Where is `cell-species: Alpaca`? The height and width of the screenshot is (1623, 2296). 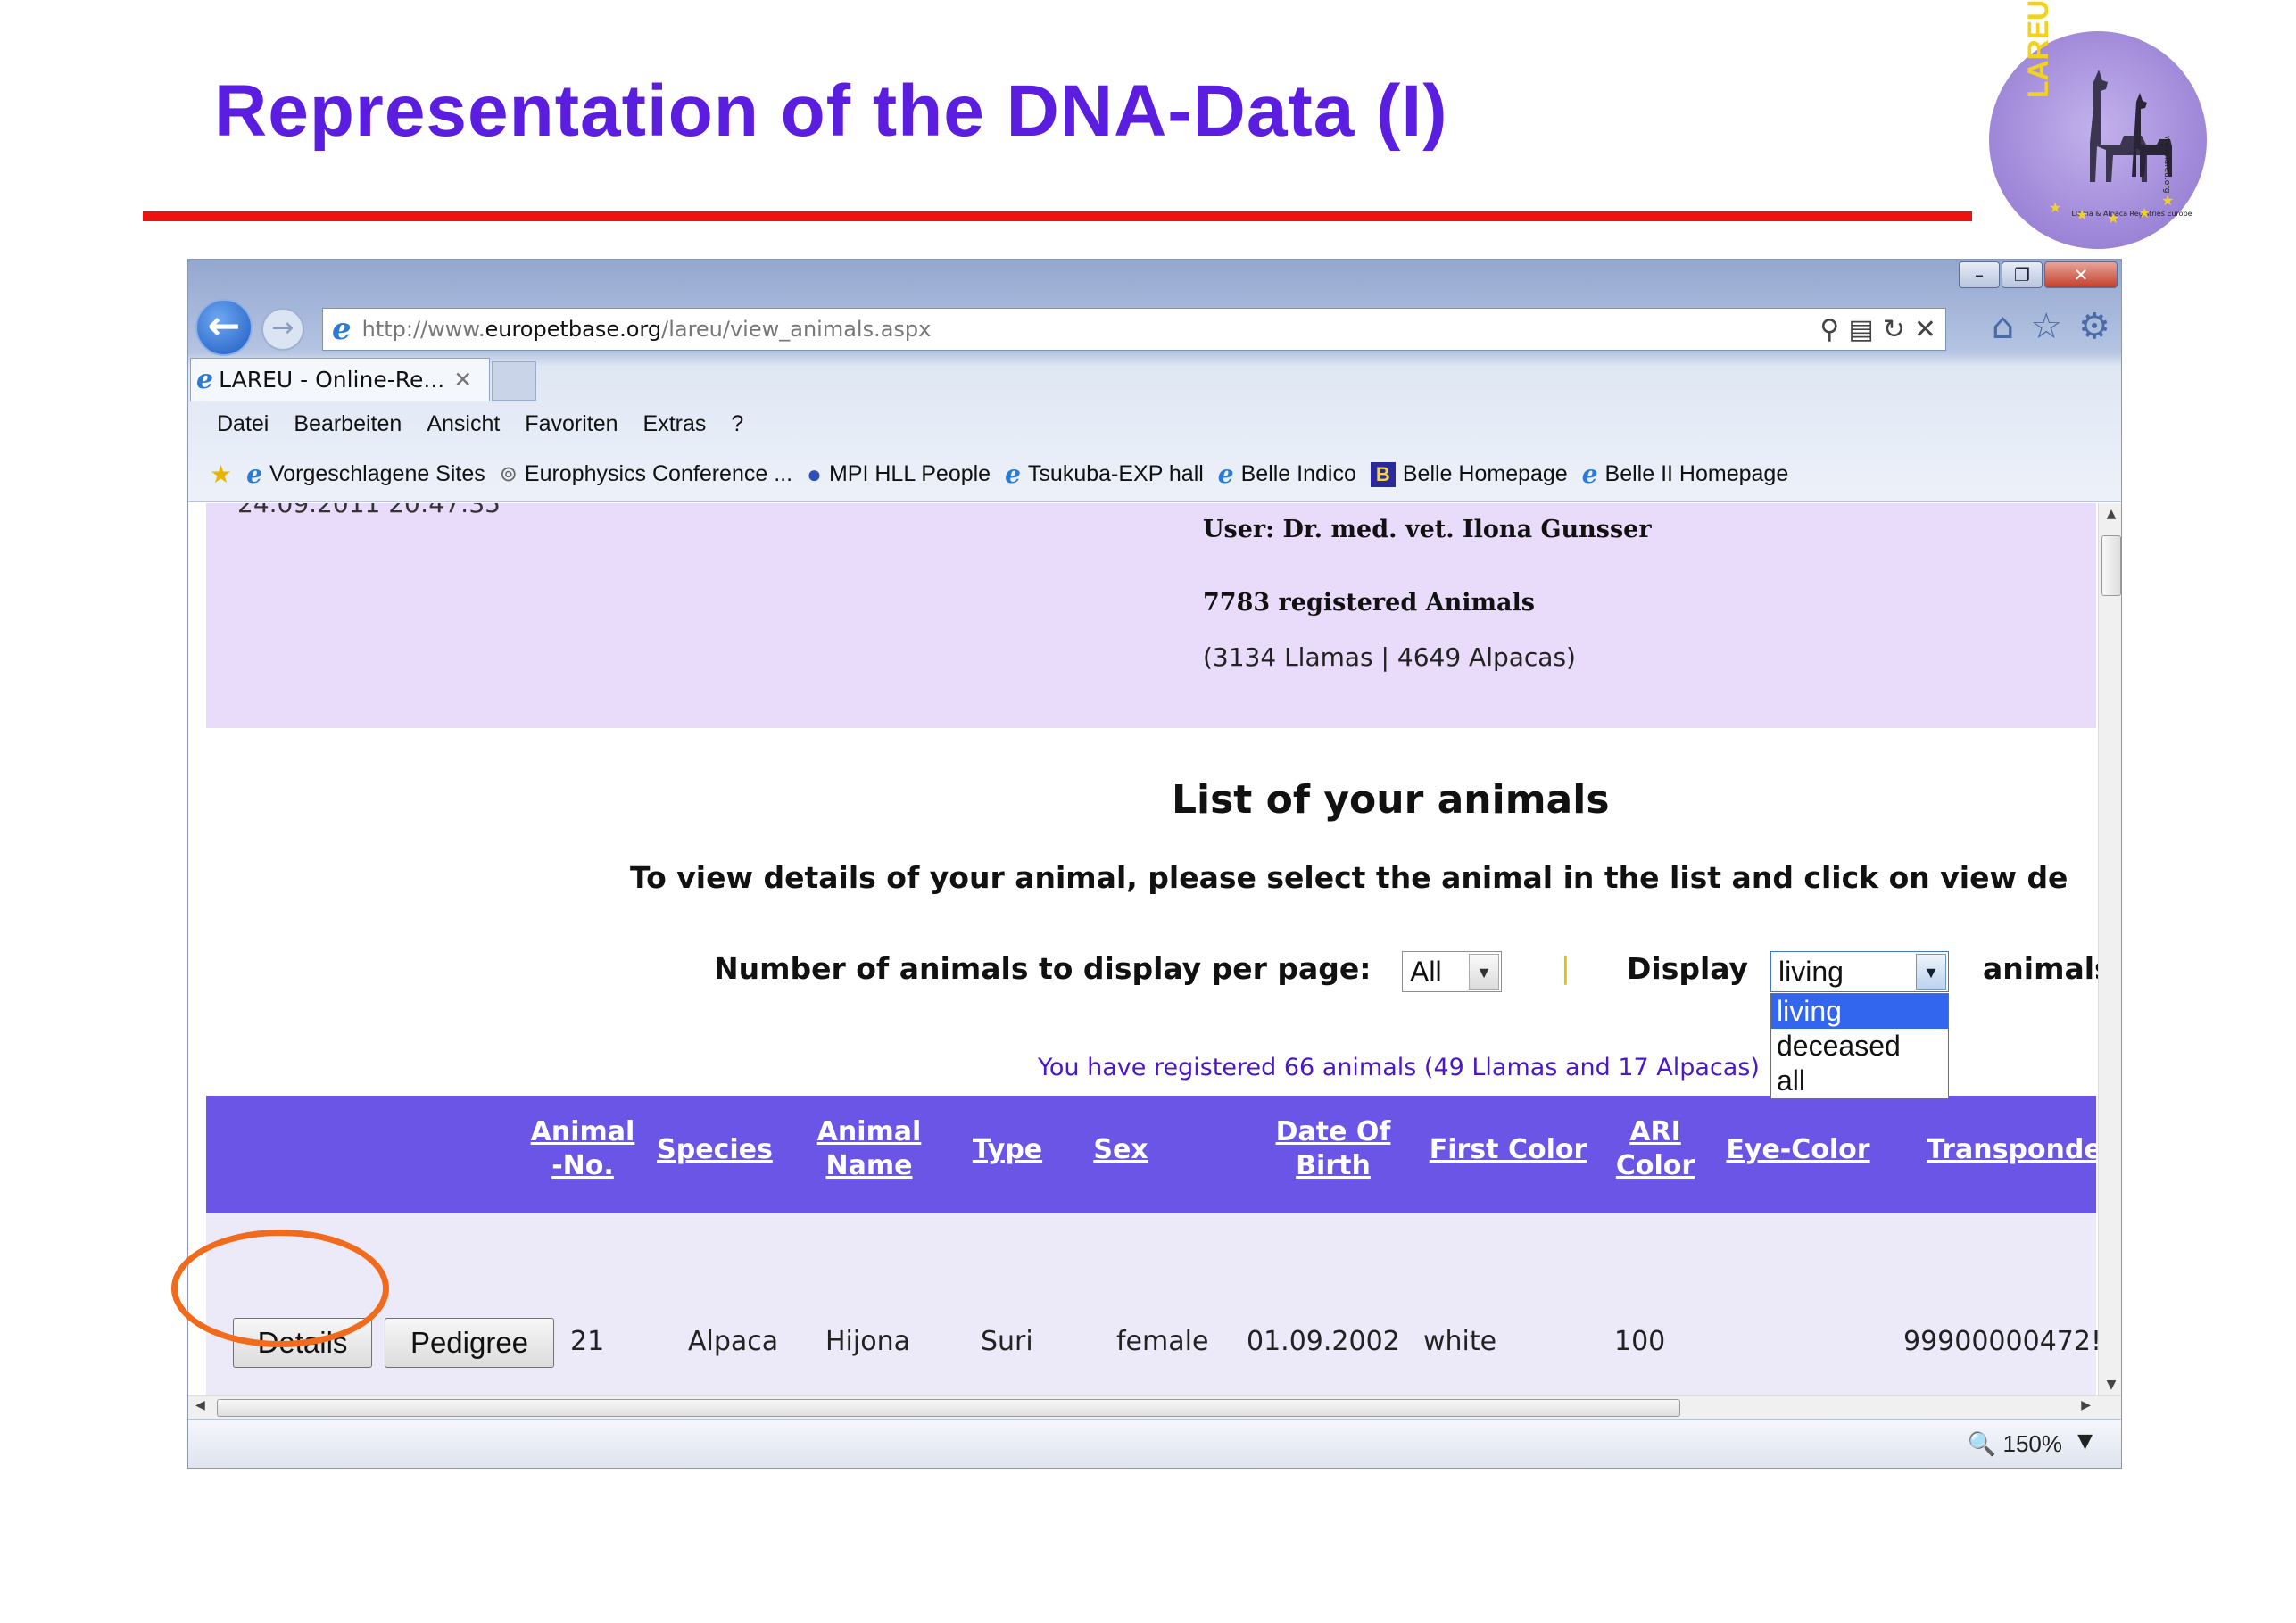 cell-species: Alpaca is located at coordinates (733, 1341).